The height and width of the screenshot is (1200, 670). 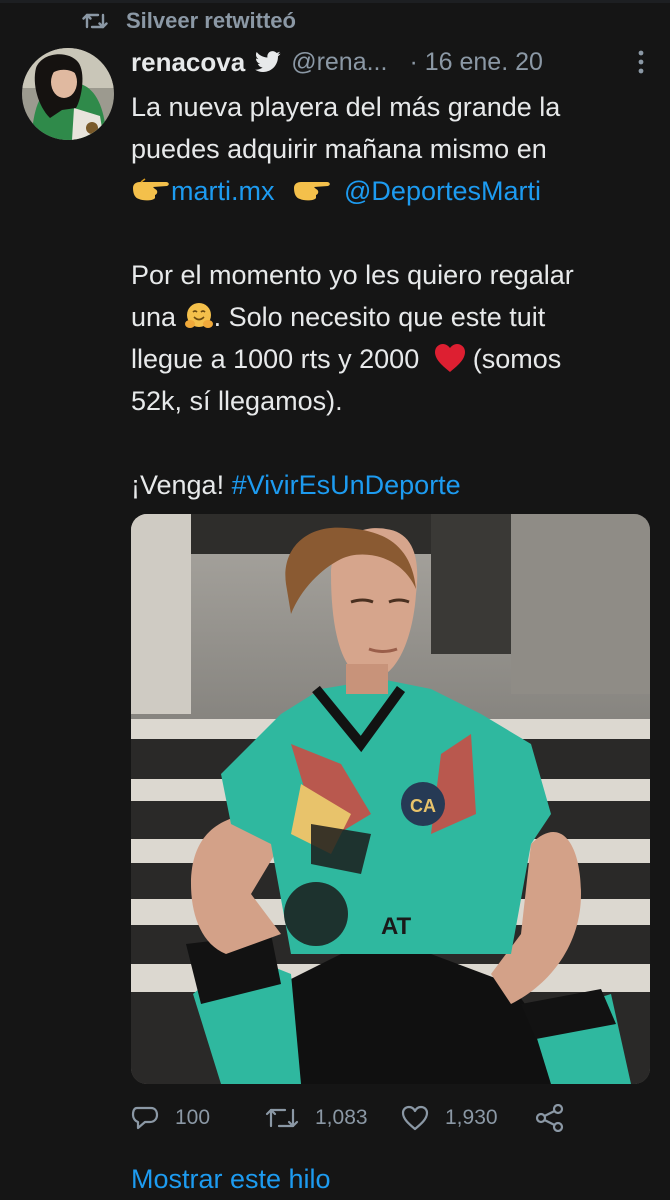 What do you see at coordinates (275, 359) in the screenshot?
I see `tweet-fragment: llegue a 1000 rts y 2000` at bounding box center [275, 359].